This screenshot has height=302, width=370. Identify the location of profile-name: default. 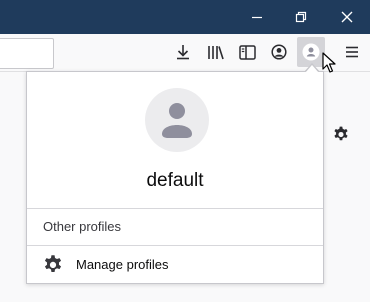
(175, 180).